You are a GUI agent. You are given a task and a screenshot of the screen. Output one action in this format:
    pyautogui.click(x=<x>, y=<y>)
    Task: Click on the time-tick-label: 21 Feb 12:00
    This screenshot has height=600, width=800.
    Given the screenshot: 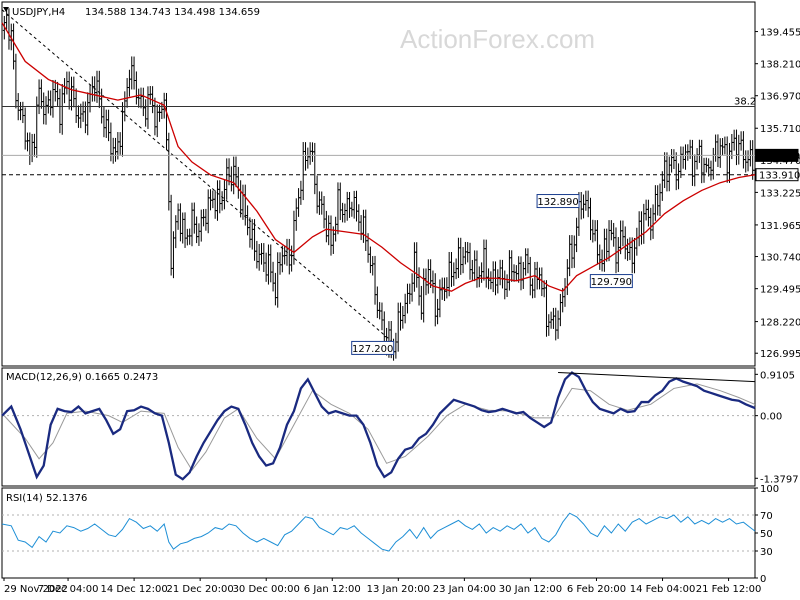 What is the action you would take?
    pyautogui.click(x=729, y=589)
    